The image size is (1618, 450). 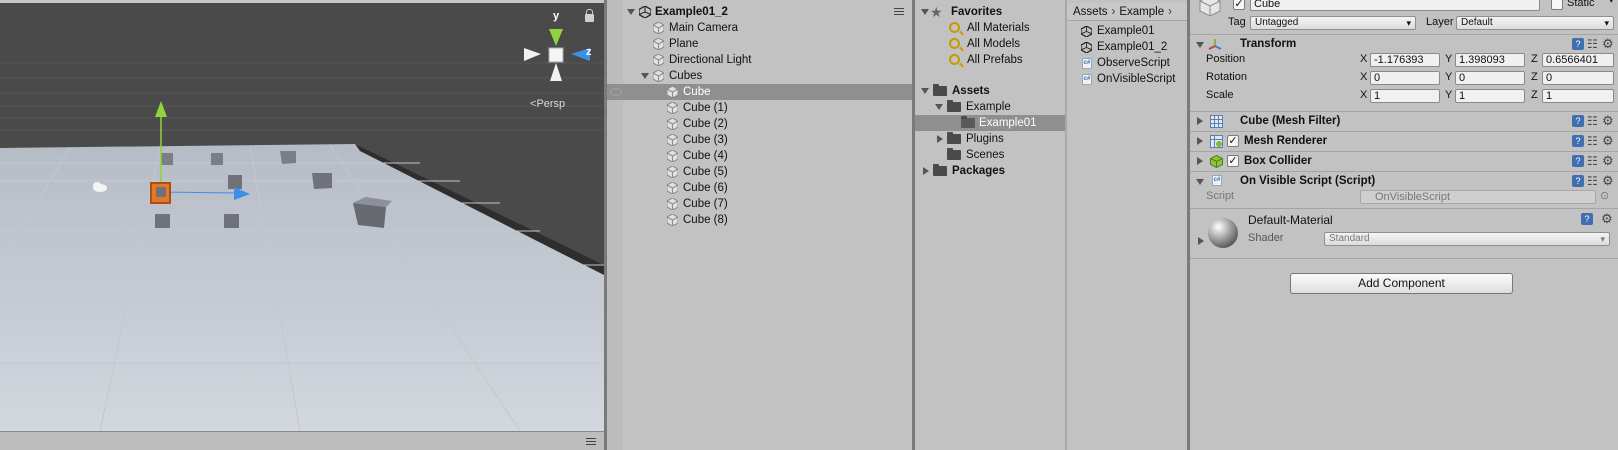 What do you see at coordinates (990, 44) in the screenshot?
I see `favorites-item: All Models` at bounding box center [990, 44].